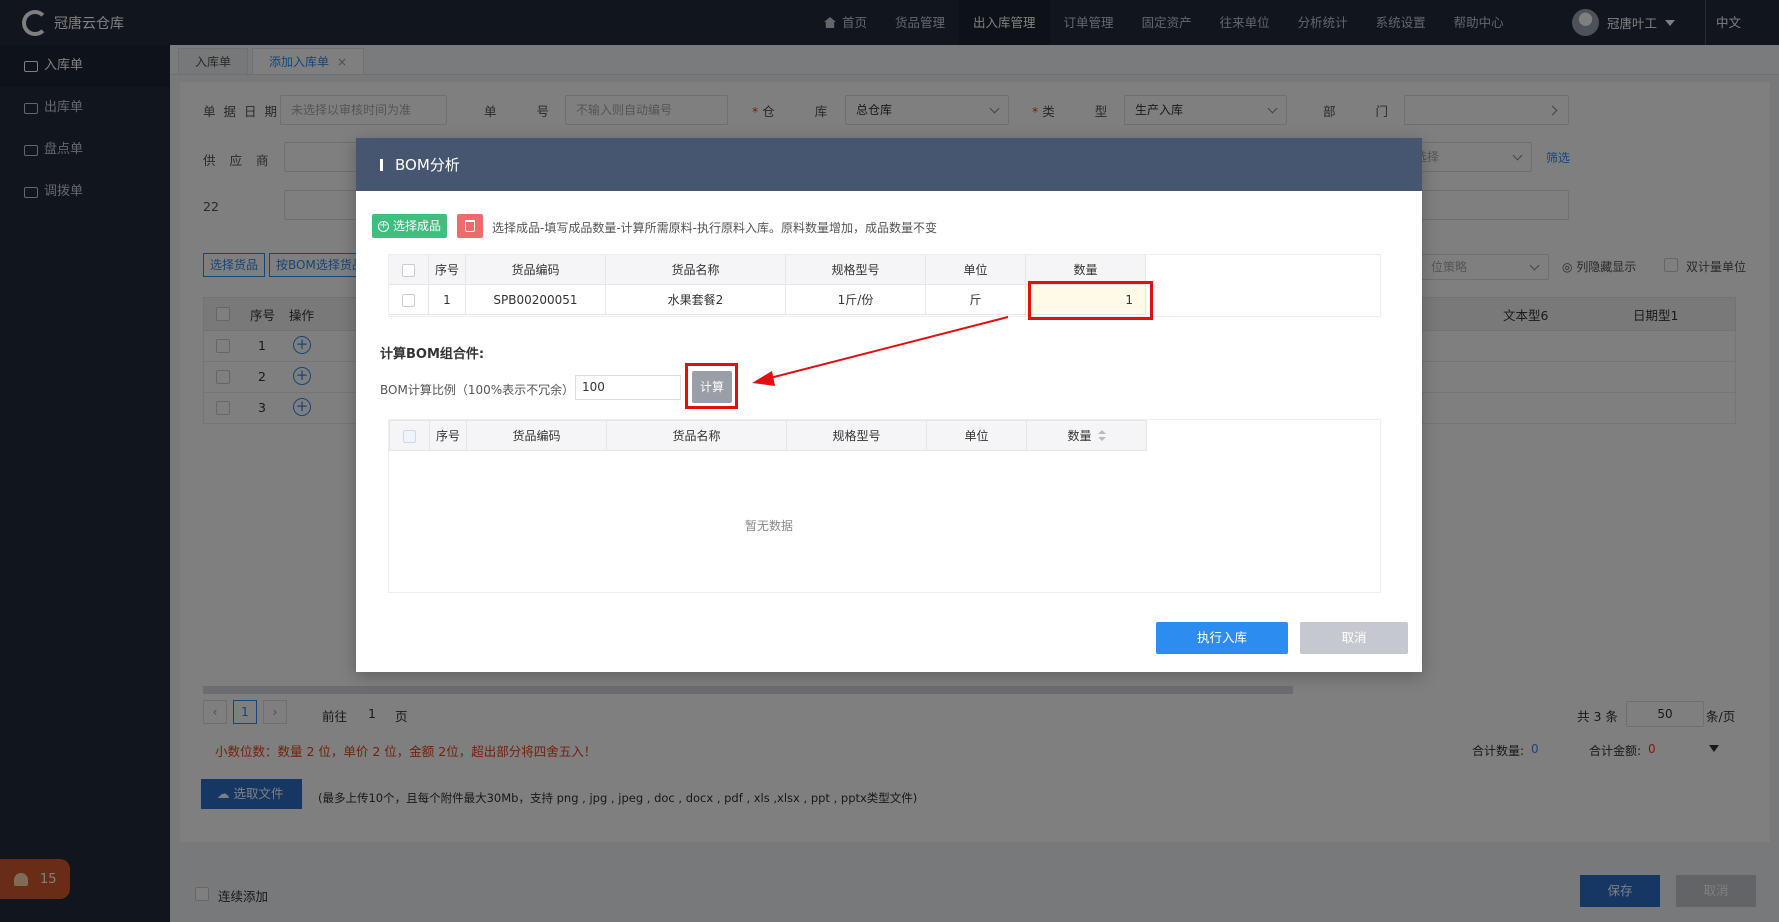  What do you see at coordinates (768, 526) in the screenshot?
I see `empty-state: 暂无数据` at bounding box center [768, 526].